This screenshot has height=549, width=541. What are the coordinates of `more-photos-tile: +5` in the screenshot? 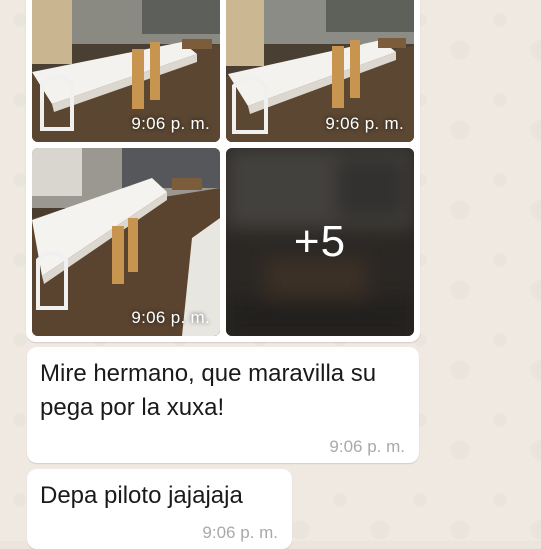 It's located at (320, 242).